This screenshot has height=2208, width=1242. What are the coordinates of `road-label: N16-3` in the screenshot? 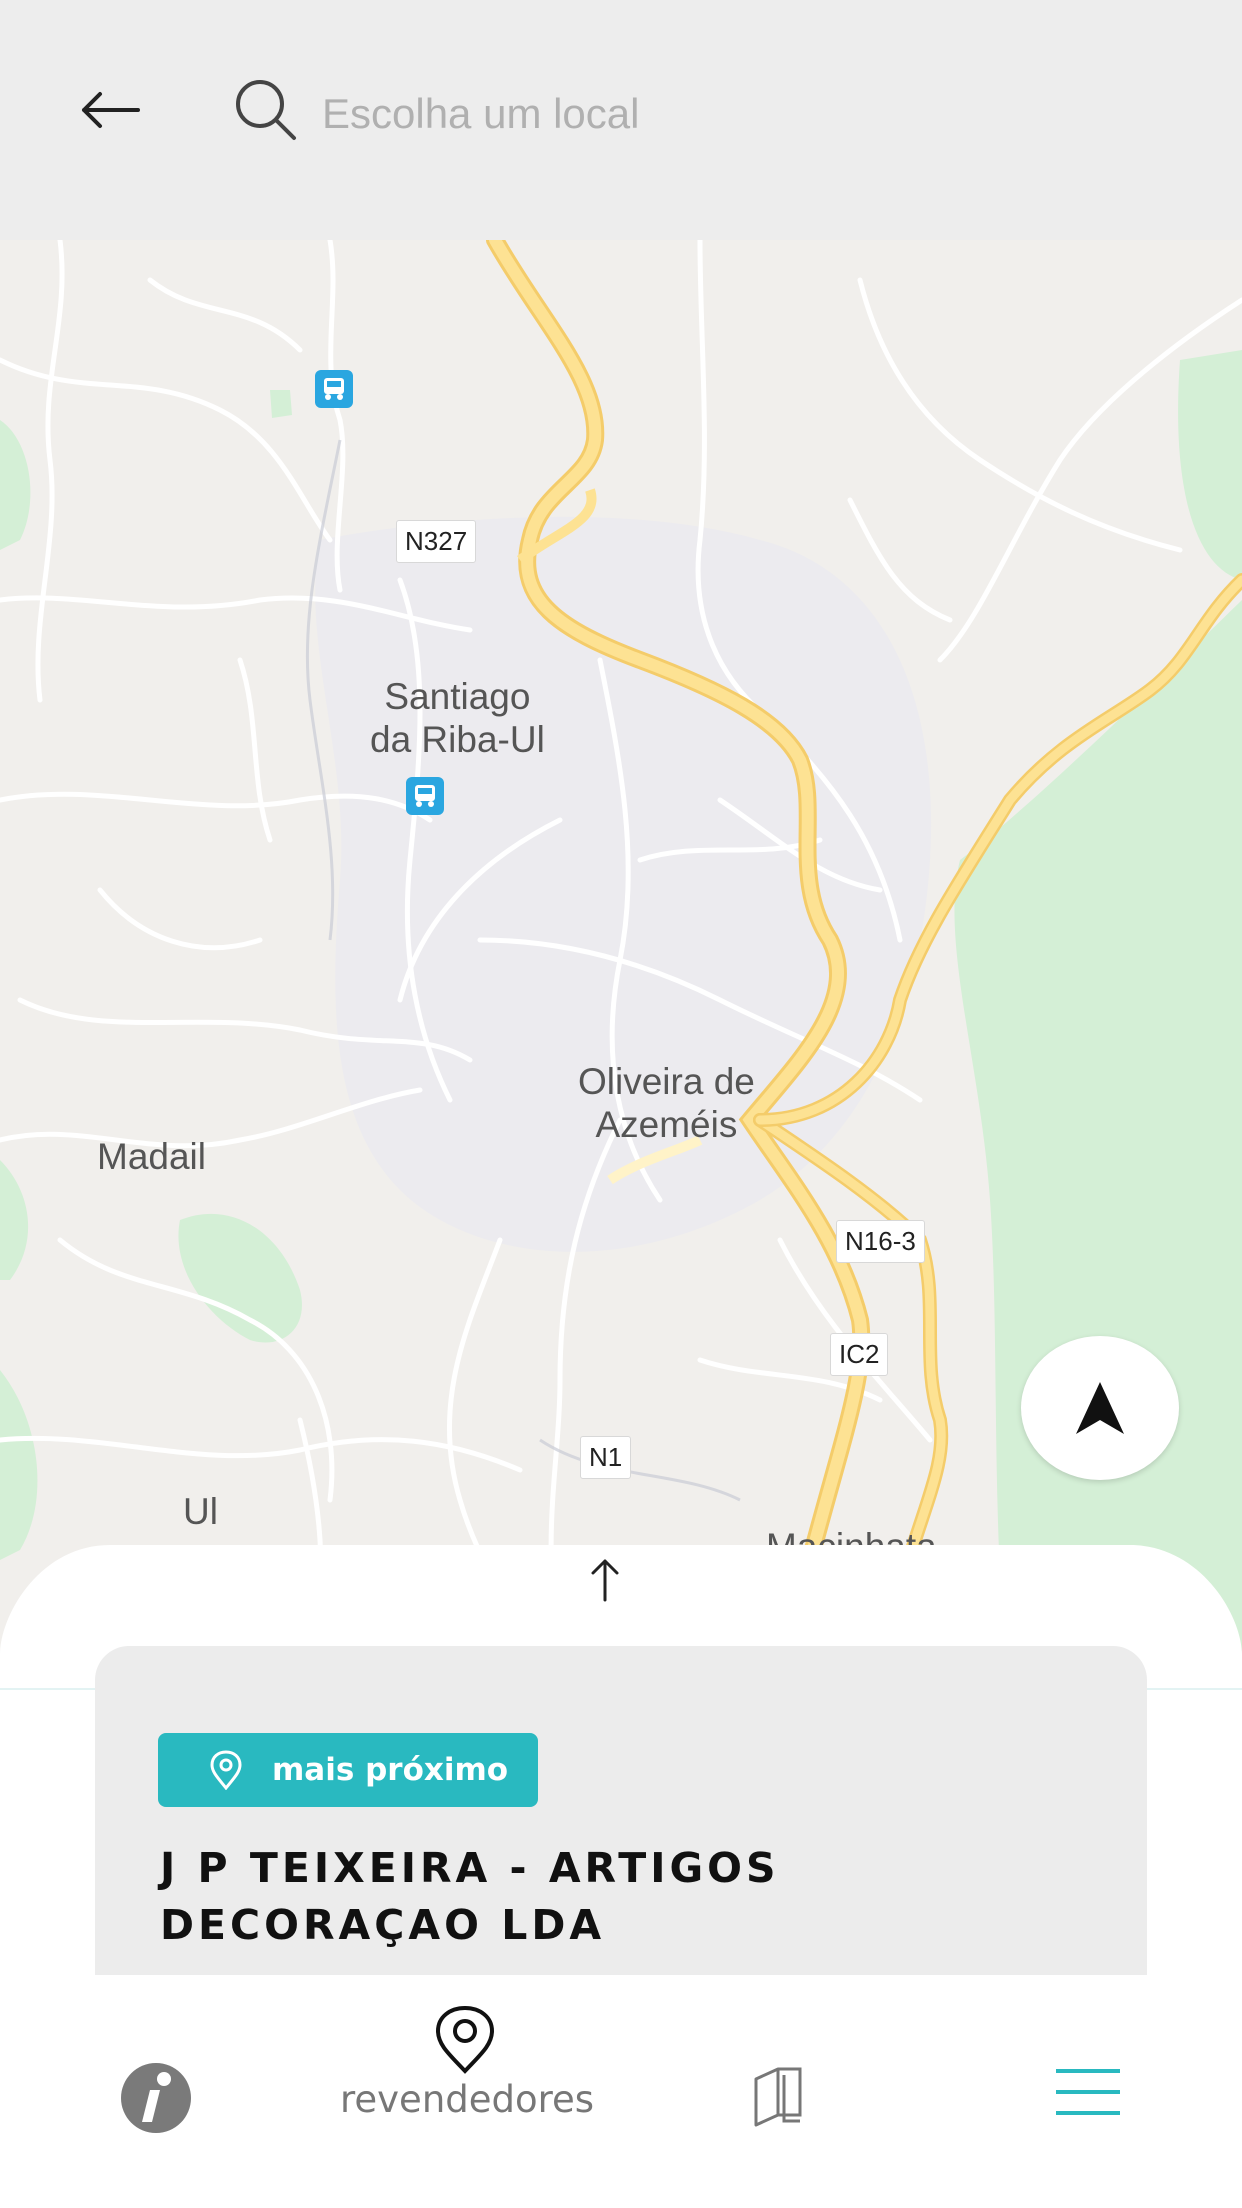 It's located at (880, 1241).